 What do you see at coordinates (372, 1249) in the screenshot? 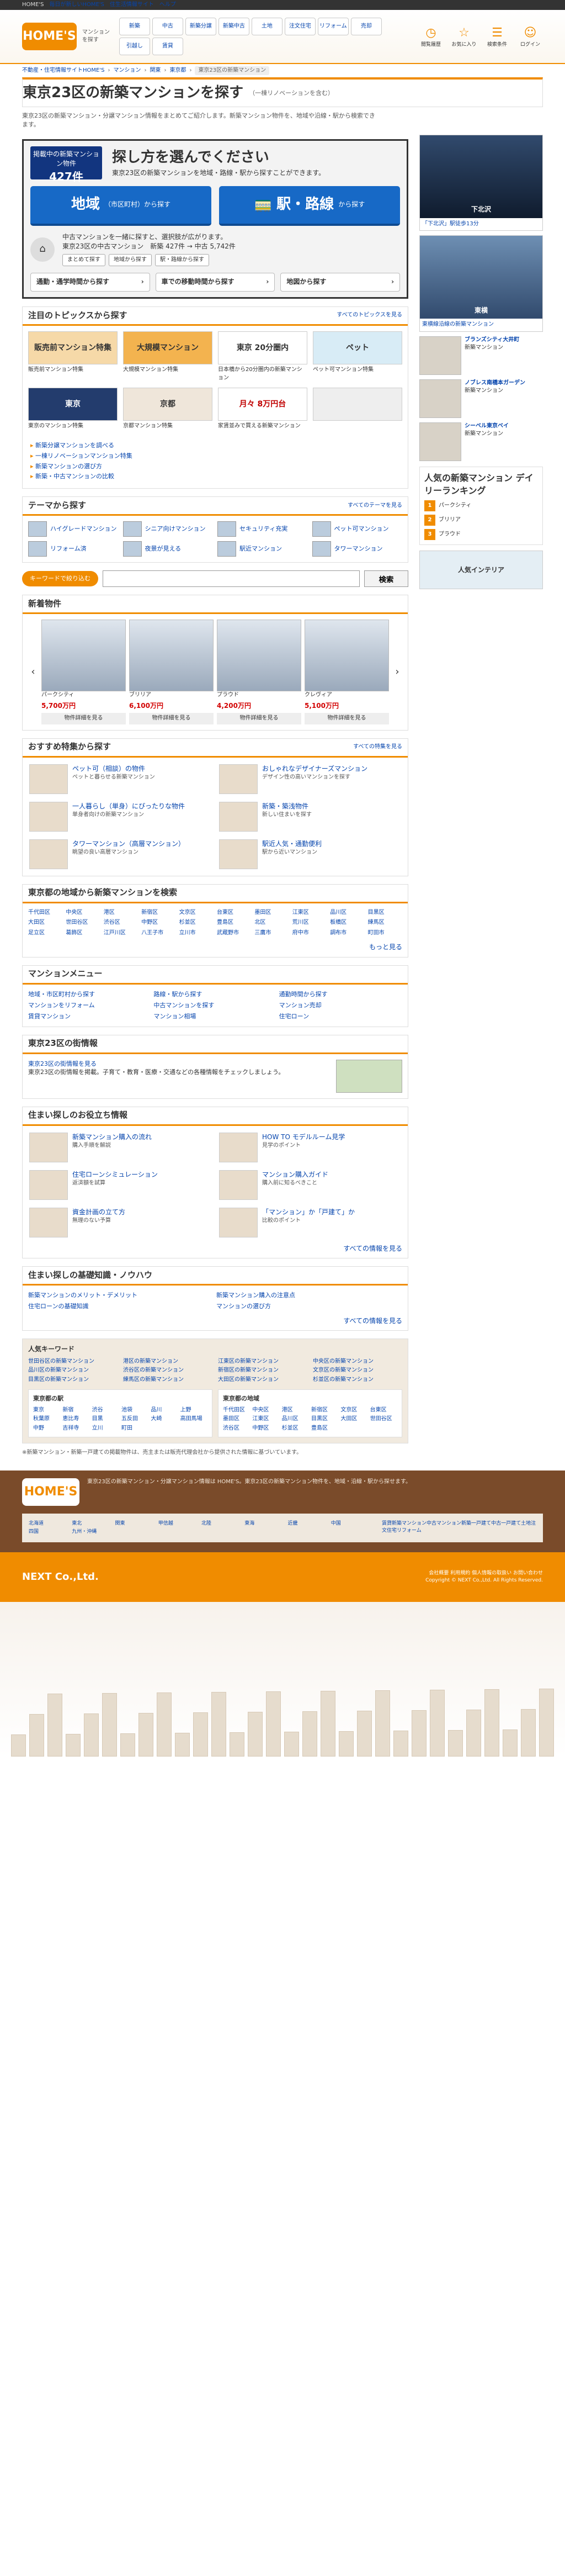
I see `knowhow-more-link: すべての情報を見る` at bounding box center [372, 1249].